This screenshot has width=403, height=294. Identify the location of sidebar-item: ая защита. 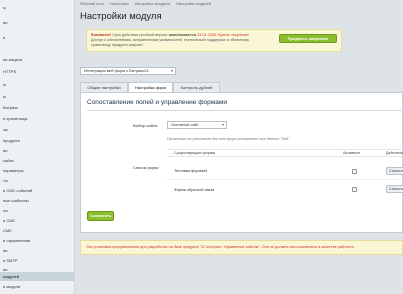
(37, 59).